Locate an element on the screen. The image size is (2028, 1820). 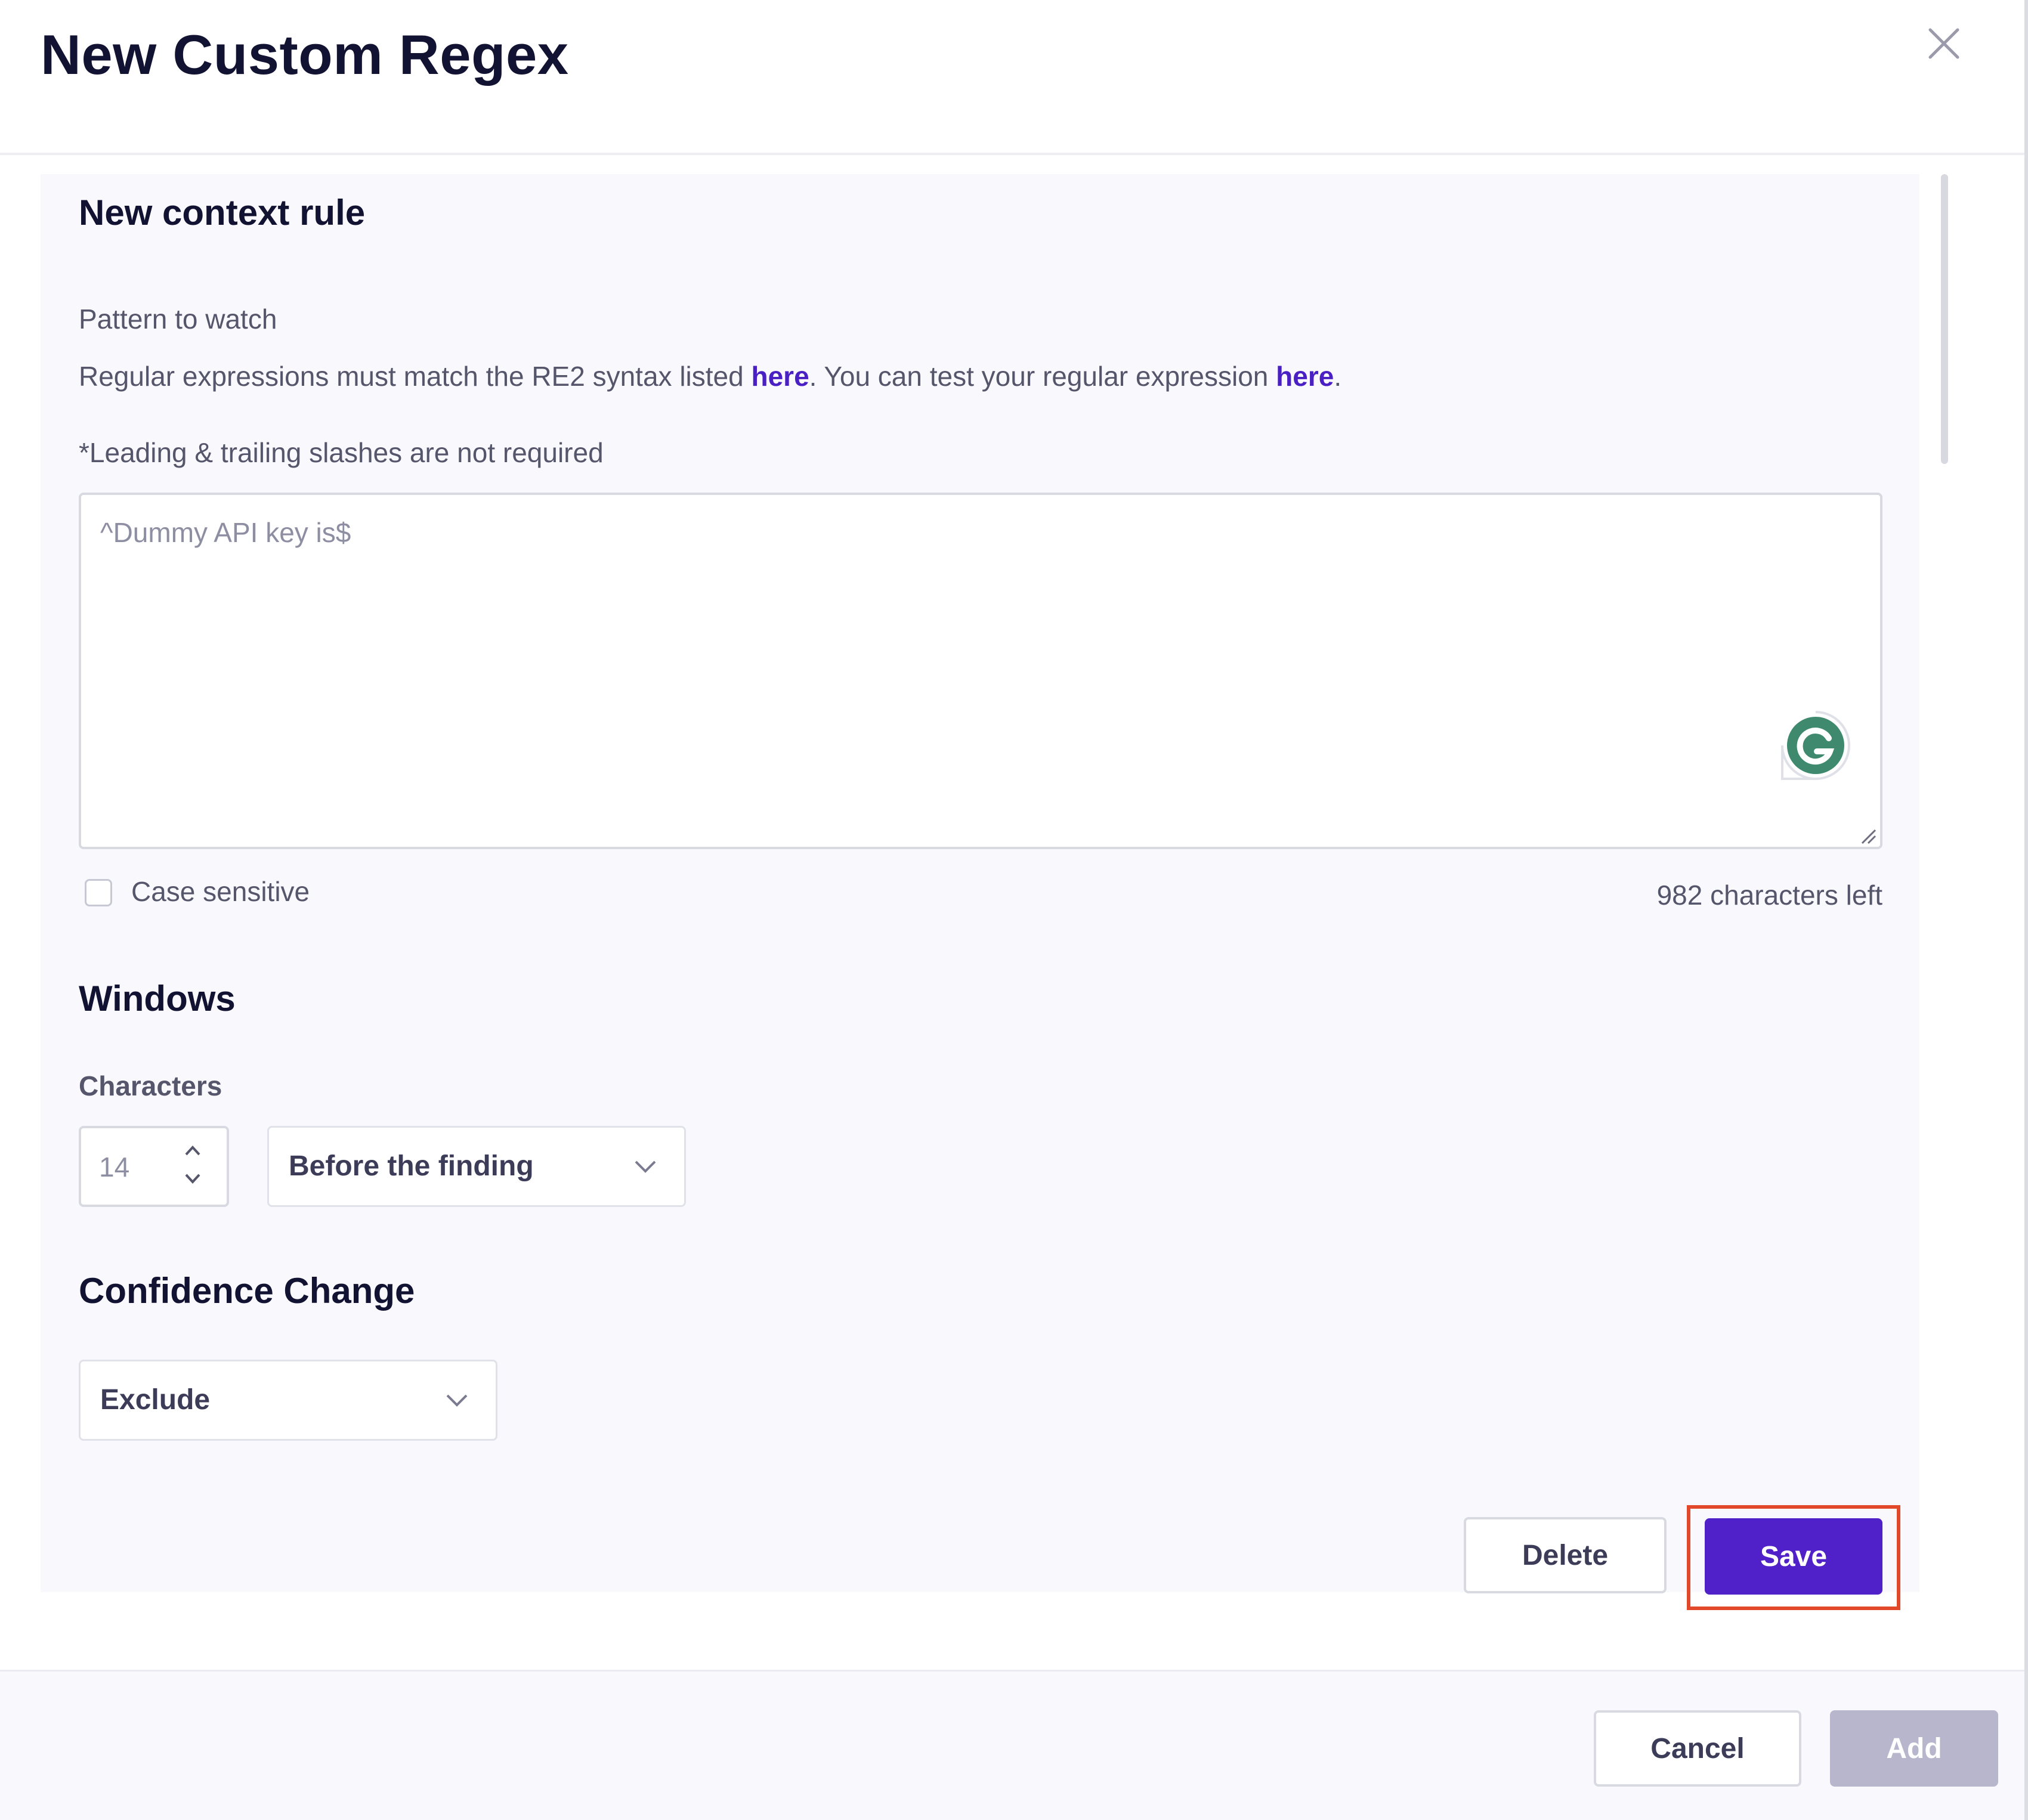
re2-syntax-link: here is located at coordinates (780, 376).